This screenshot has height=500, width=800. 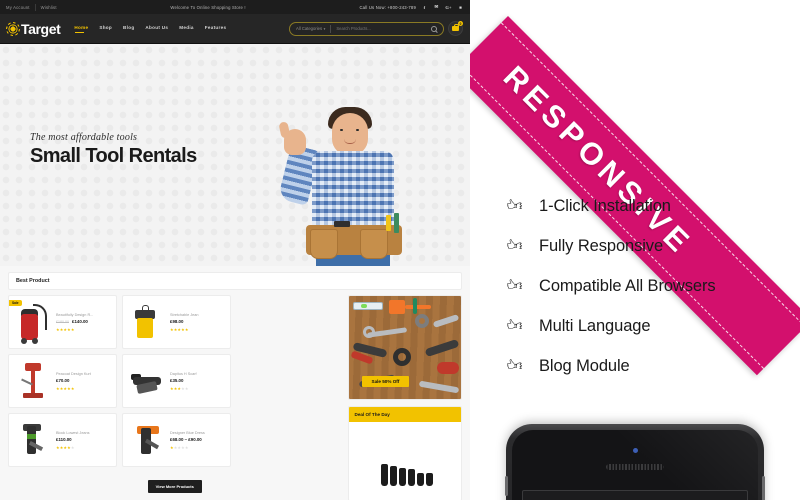 I want to click on nav-item-blog: Blog, so click(x=128, y=29).